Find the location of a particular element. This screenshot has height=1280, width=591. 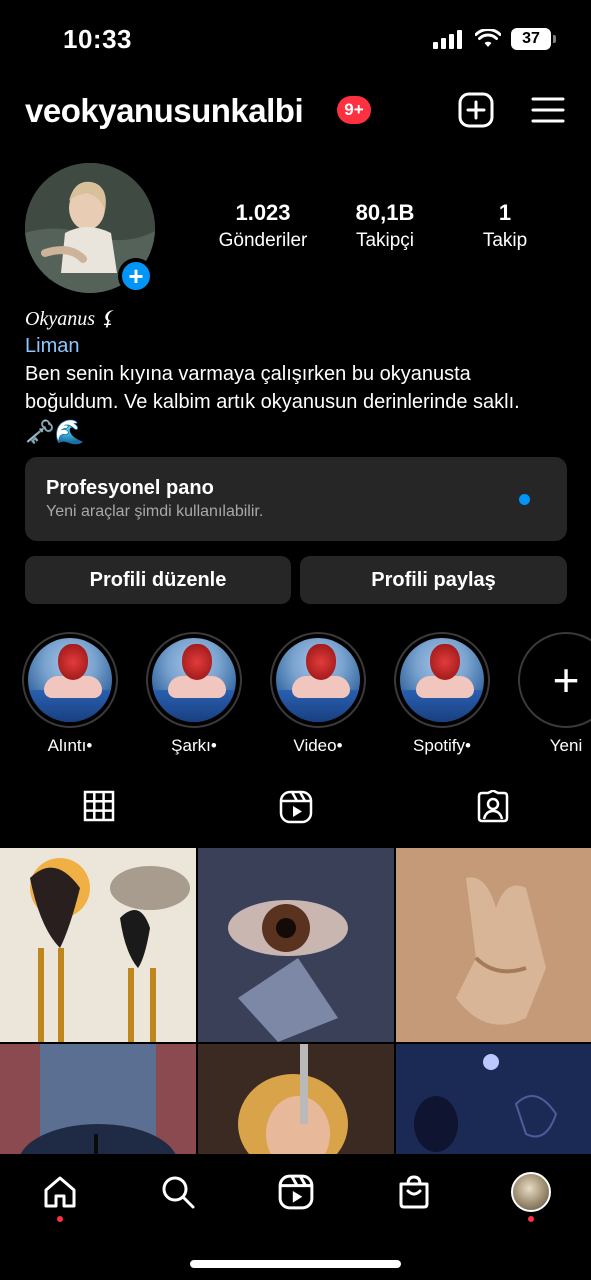

create-button is located at coordinates (476, 110).